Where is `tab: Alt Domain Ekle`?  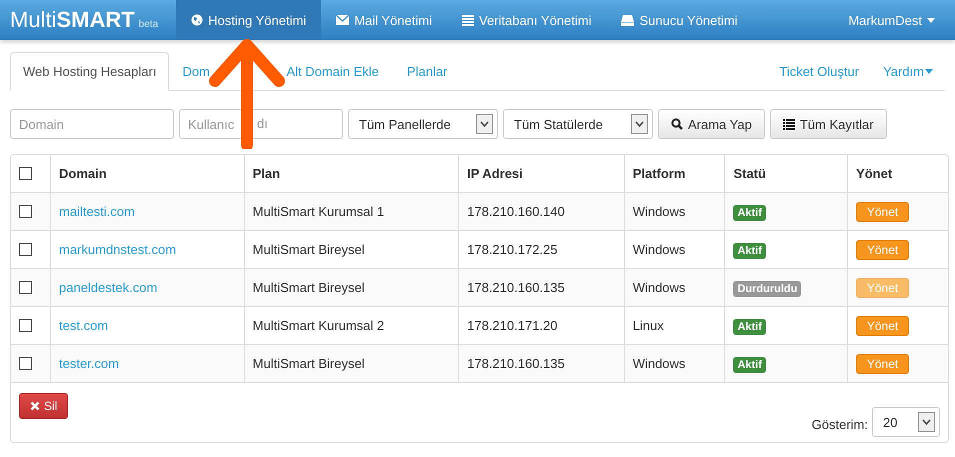
tab: Alt Domain Ekle is located at coordinates (332, 71).